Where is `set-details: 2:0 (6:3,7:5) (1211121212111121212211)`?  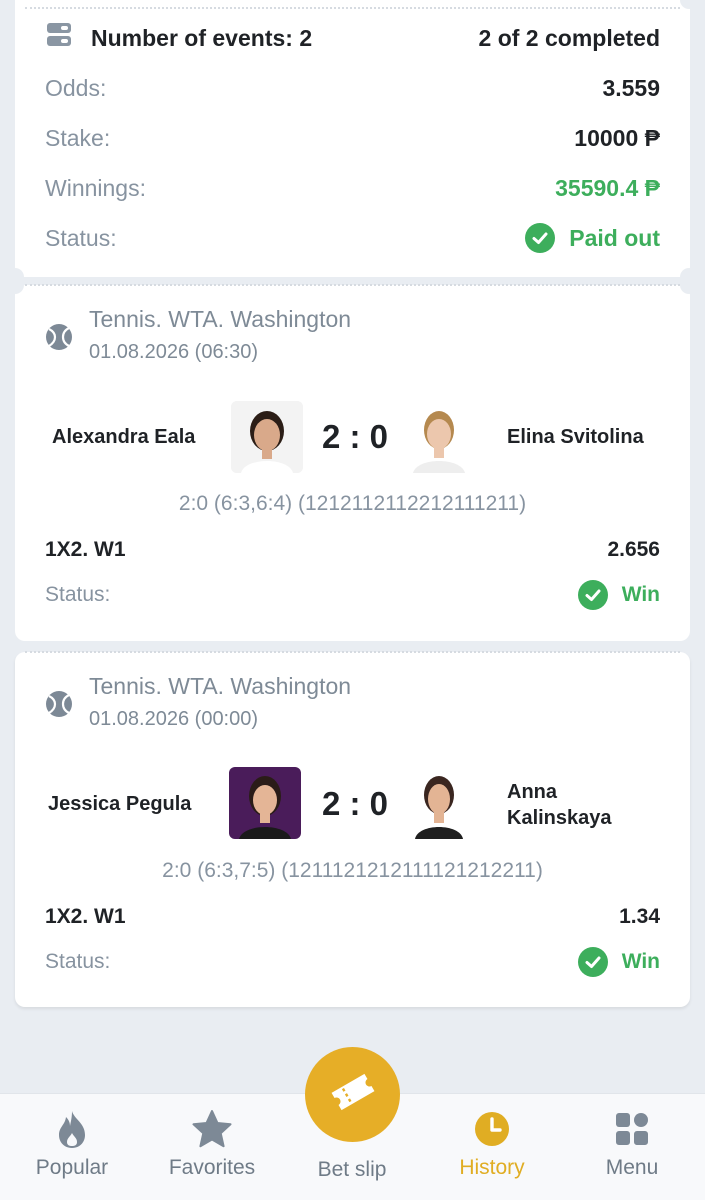 set-details: 2:0 (6:3,7:5) (1211121212111121212211) is located at coordinates (352, 870).